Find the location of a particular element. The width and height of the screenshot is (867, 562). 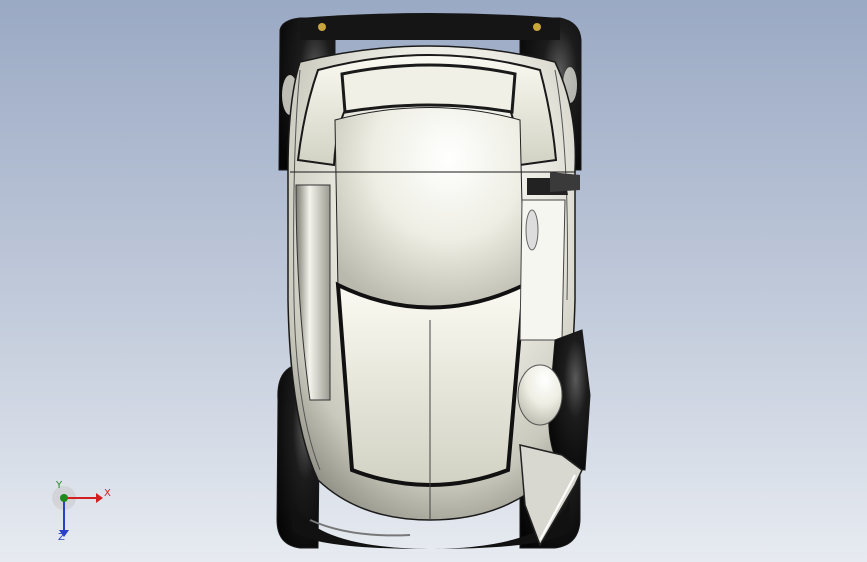

y-axis-dot is located at coordinates (64, 498).